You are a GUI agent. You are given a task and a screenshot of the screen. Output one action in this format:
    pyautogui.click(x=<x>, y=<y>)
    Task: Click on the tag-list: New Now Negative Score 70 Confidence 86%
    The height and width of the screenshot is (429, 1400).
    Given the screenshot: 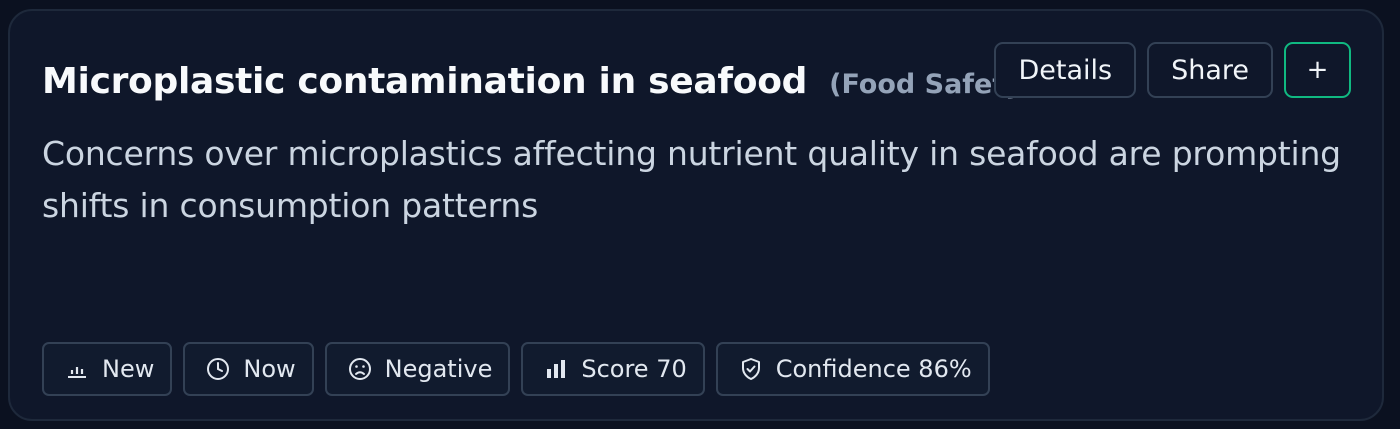 What is the action you would take?
    pyautogui.click(x=516, y=369)
    